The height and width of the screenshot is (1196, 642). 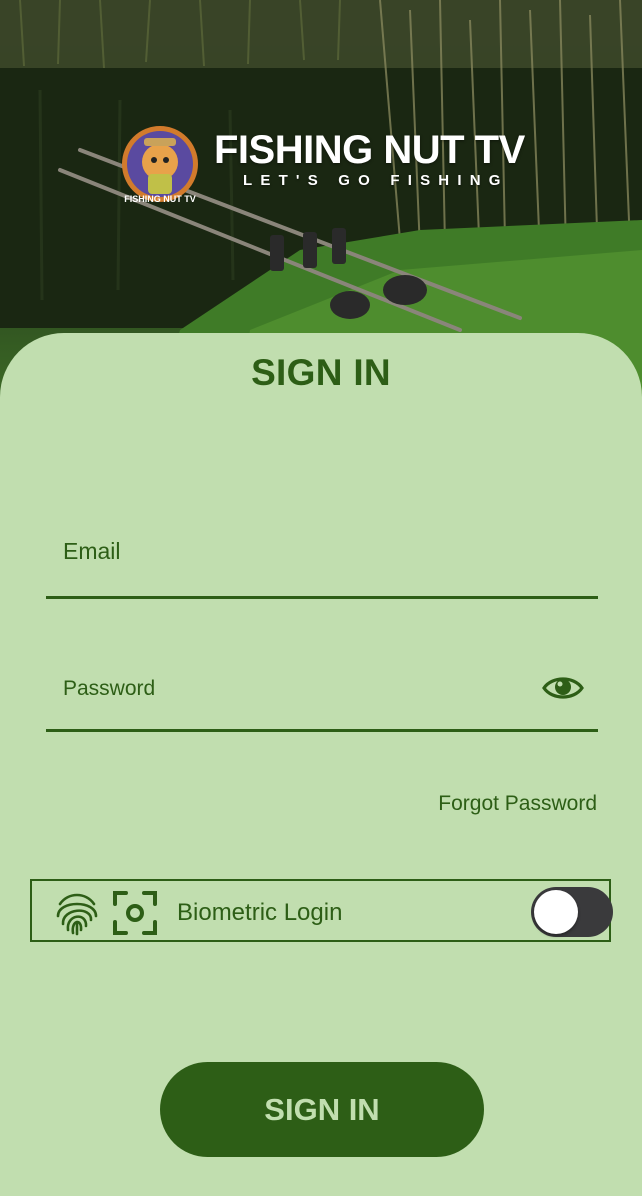 I want to click on biometric-login-row: Biometric Login, so click(x=321, y=910).